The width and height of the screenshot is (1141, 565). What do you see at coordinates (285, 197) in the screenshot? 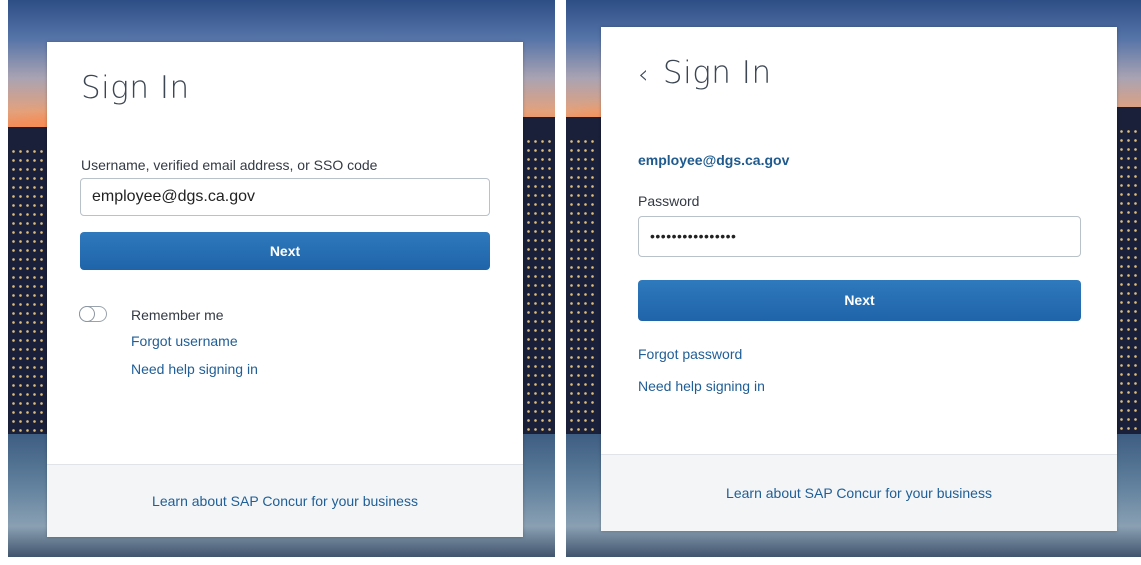
I see `username-input` at bounding box center [285, 197].